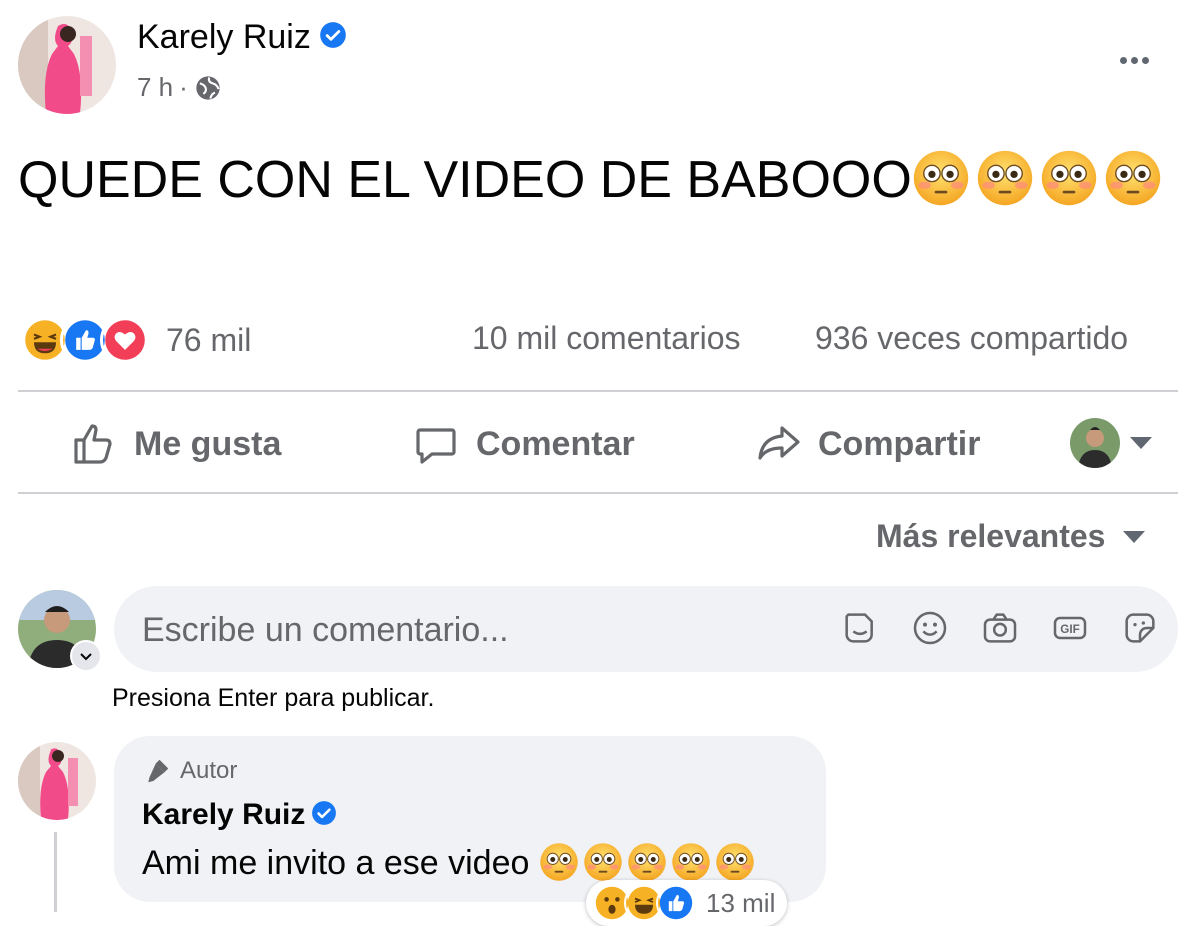  What do you see at coordinates (55, 872) in the screenshot?
I see `thread-line` at bounding box center [55, 872].